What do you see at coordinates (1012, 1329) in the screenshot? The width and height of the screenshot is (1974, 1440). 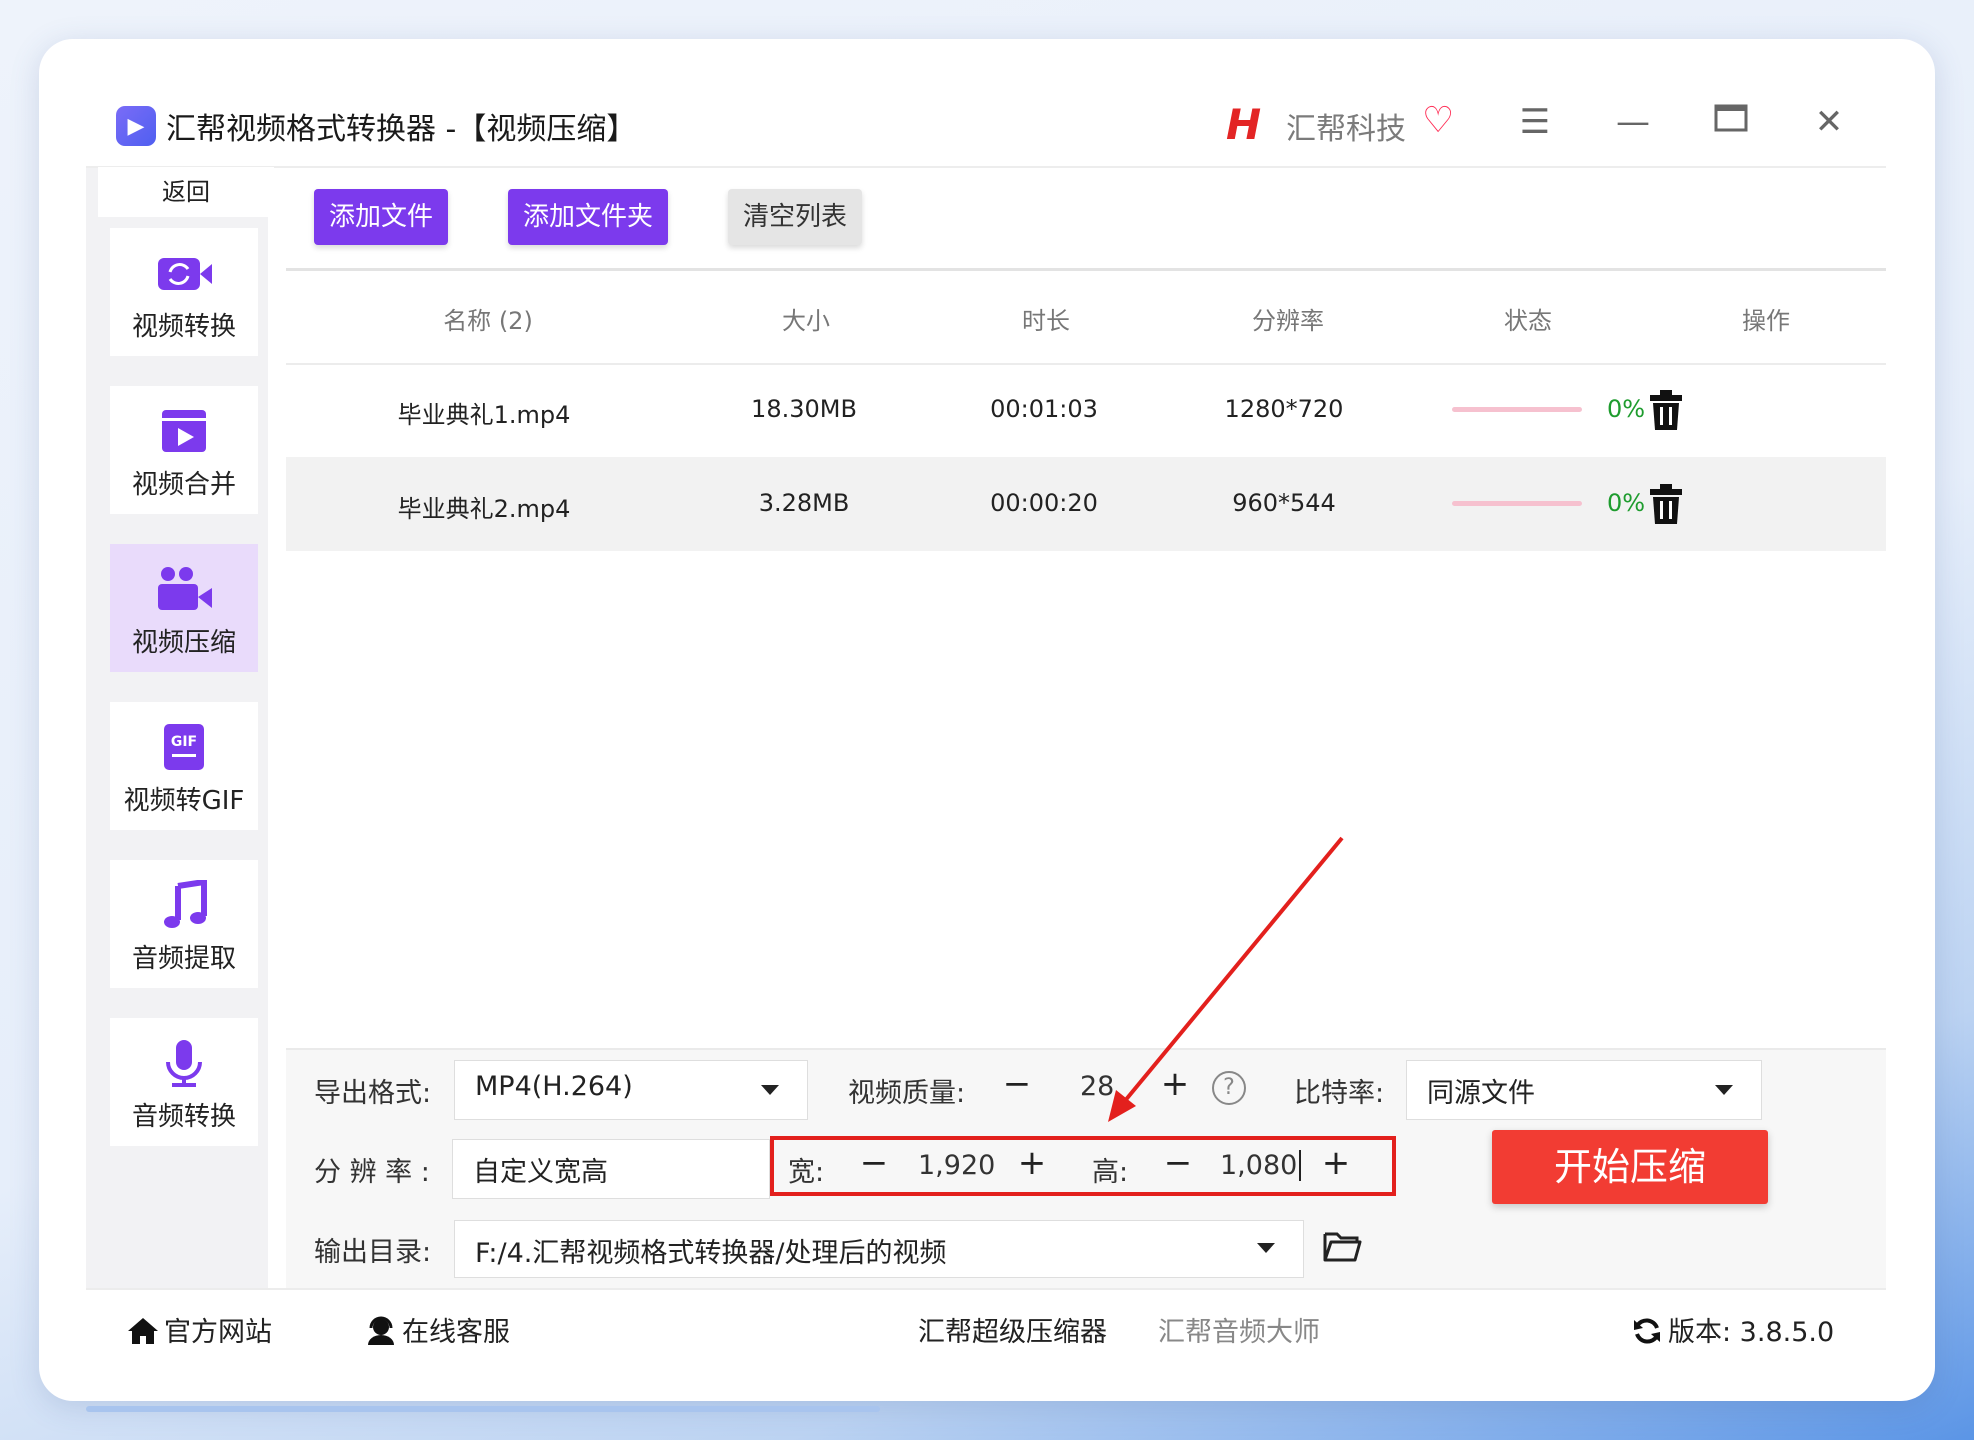 I see `compressor-link: 汇帮超级压缩器` at bounding box center [1012, 1329].